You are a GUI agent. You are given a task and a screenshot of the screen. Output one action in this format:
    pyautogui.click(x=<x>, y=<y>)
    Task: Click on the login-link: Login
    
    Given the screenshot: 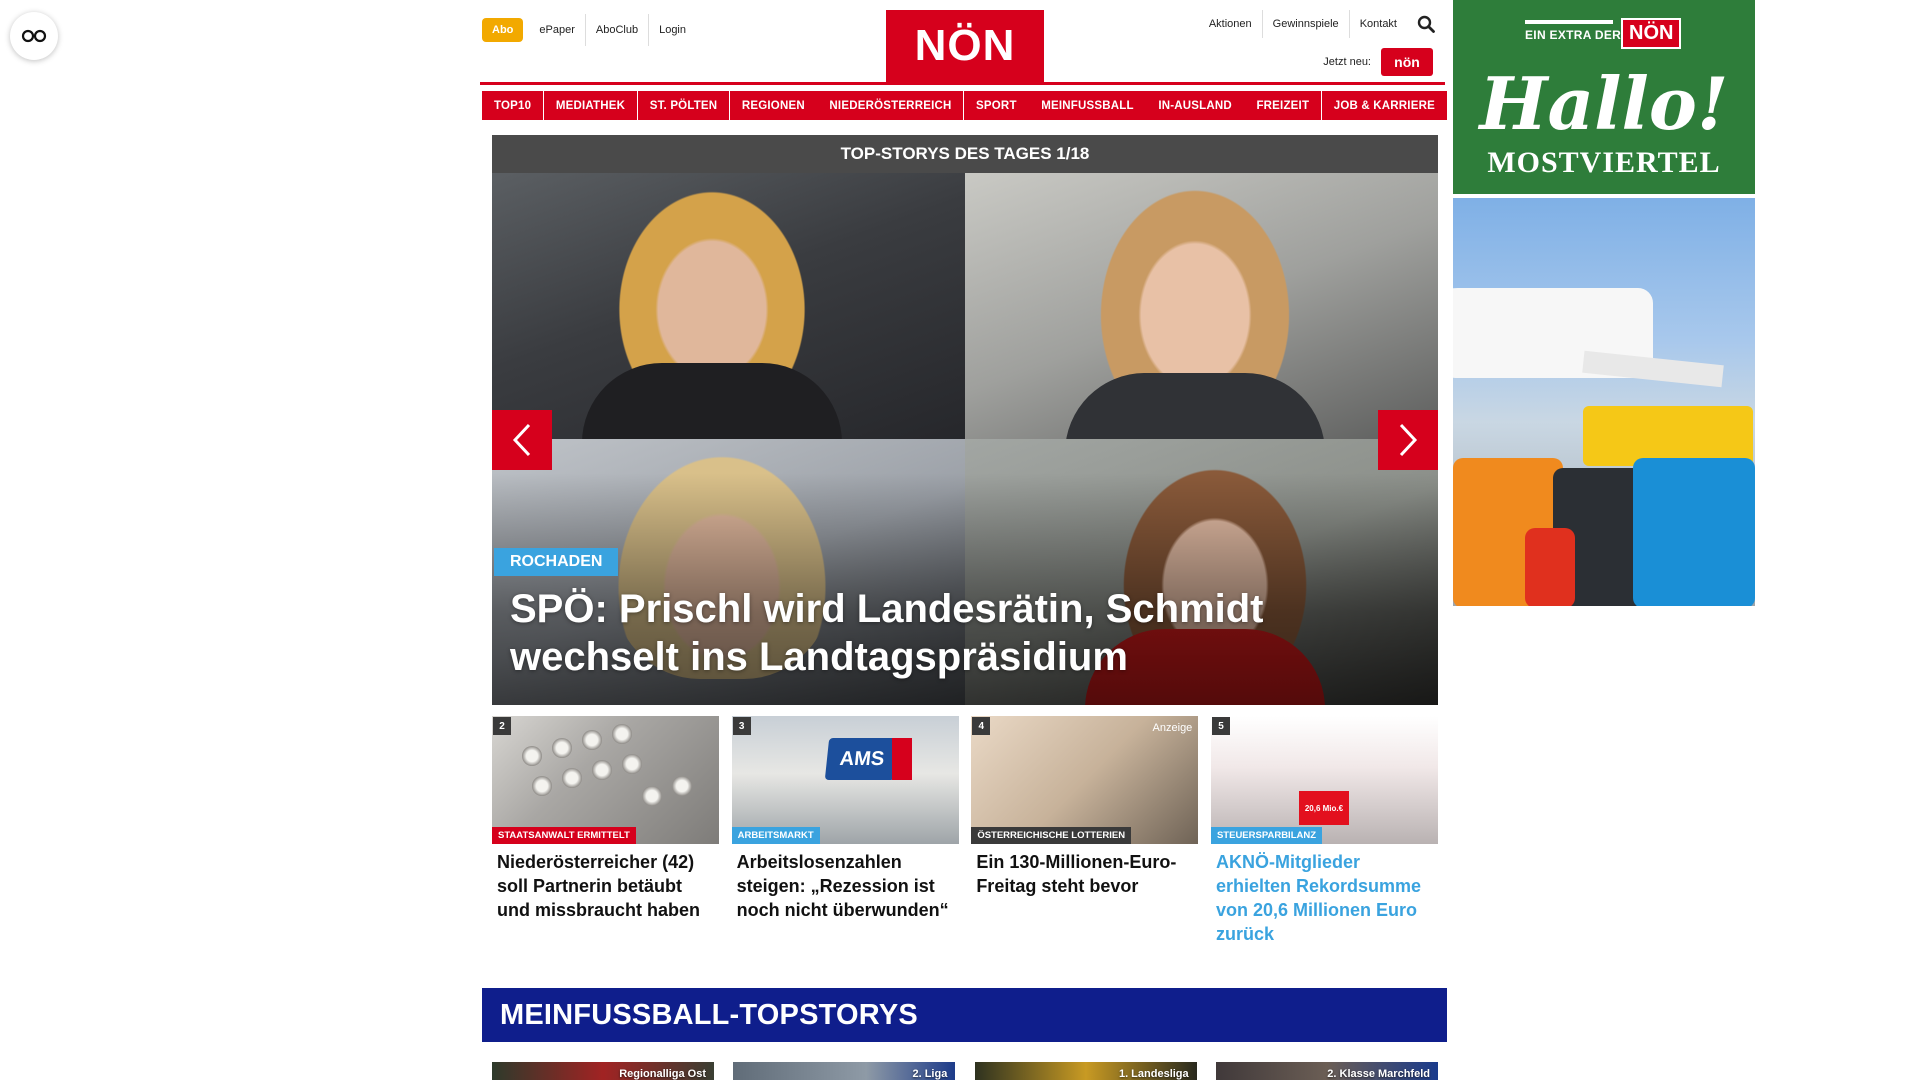 What is the action you would take?
    pyautogui.click(x=672, y=30)
    